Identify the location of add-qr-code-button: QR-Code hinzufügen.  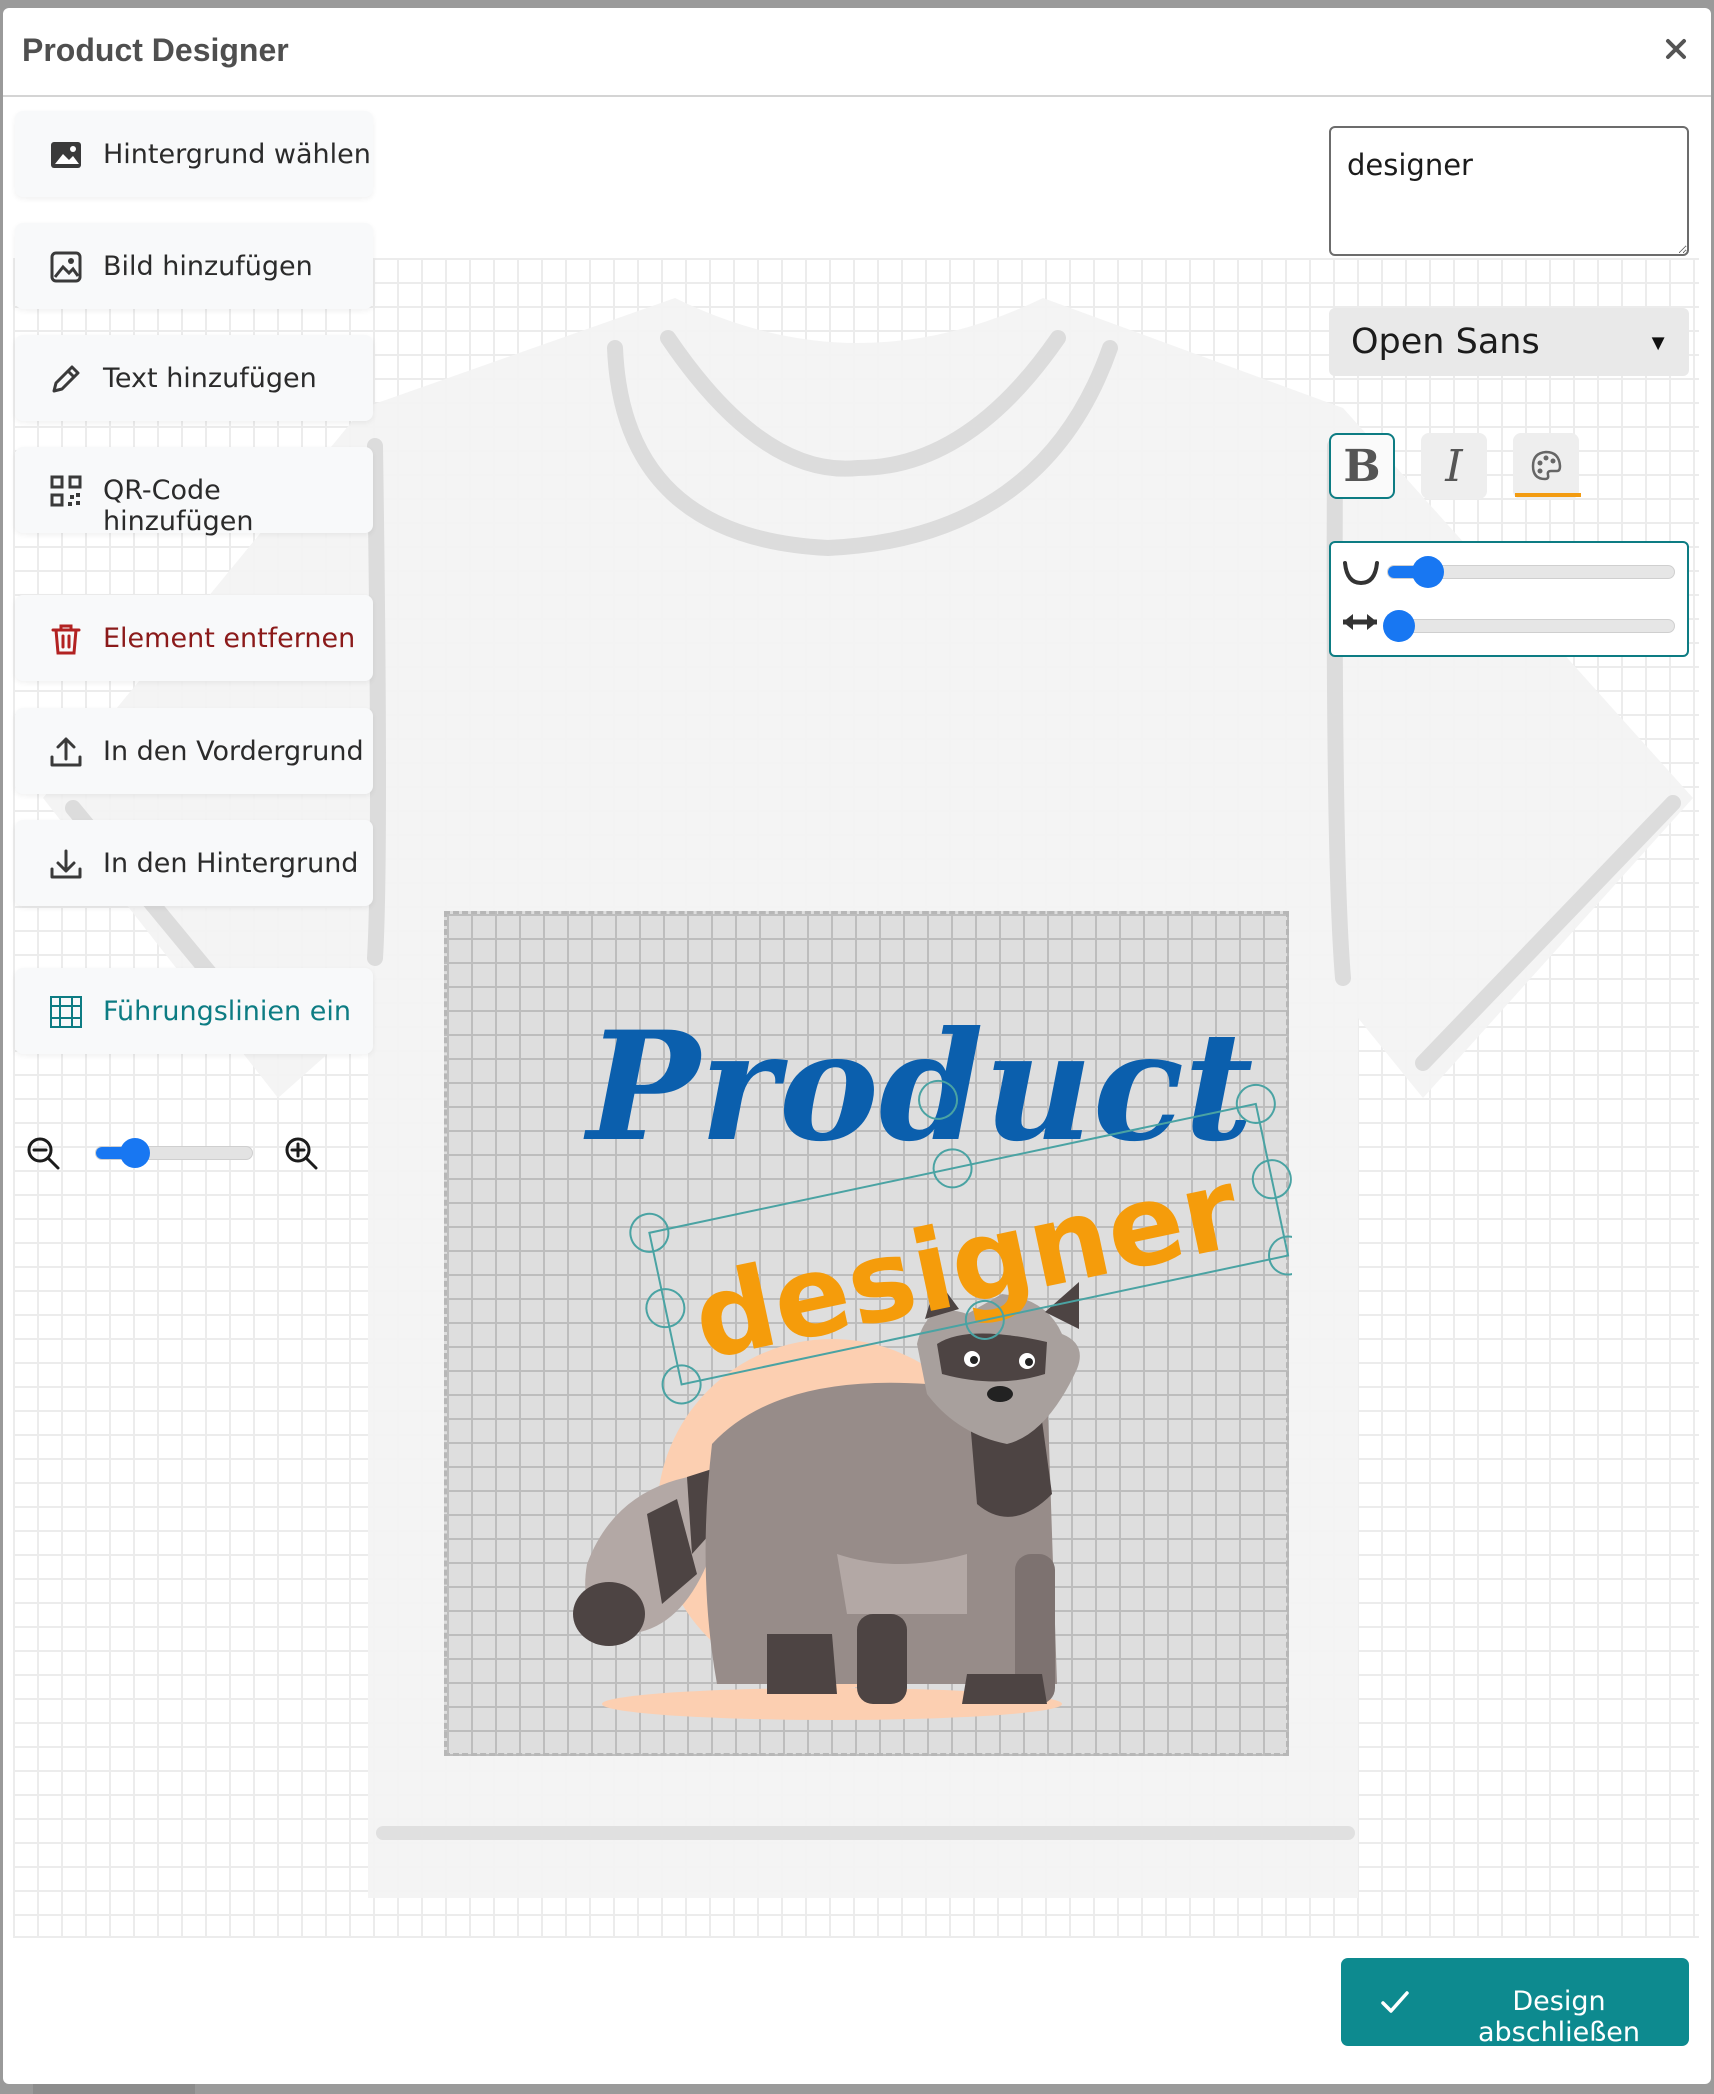
(194, 492).